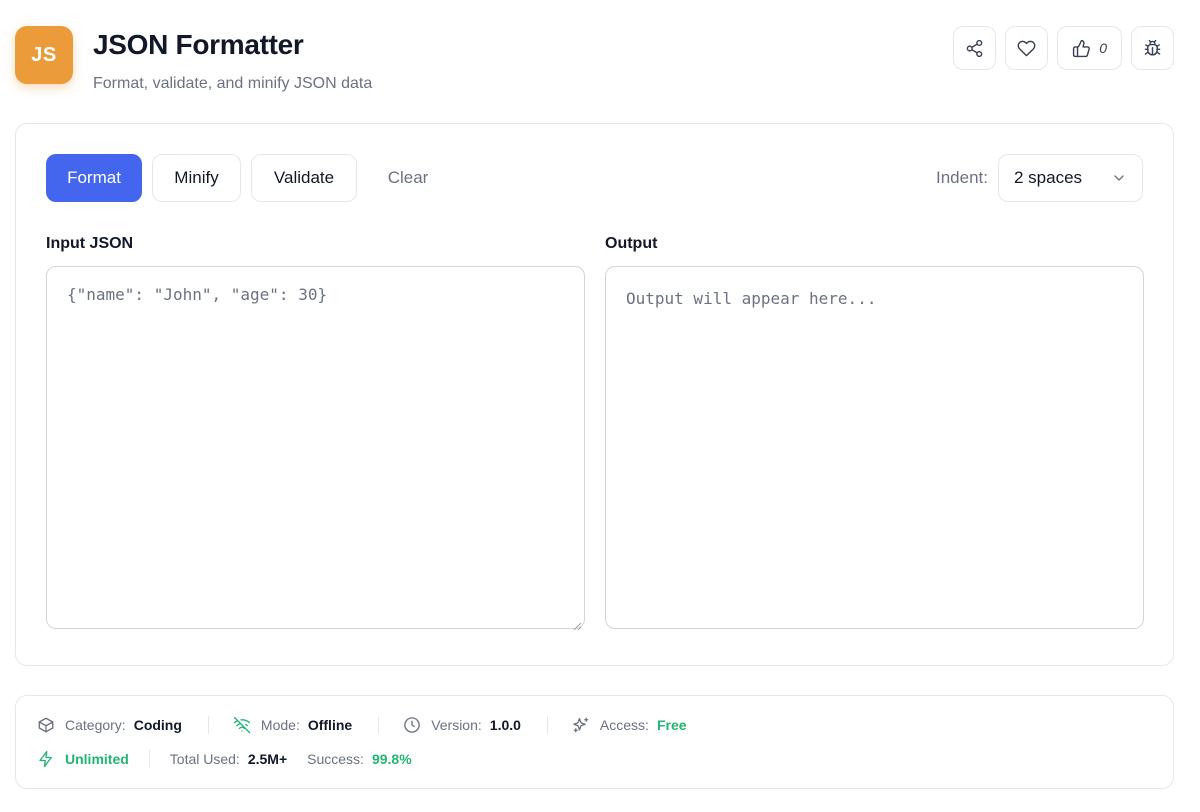 The height and width of the screenshot is (812, 1200). Describe the element at coordinates (280, 725) in the screenshot. I see `stat-label: Mode:` at that location.